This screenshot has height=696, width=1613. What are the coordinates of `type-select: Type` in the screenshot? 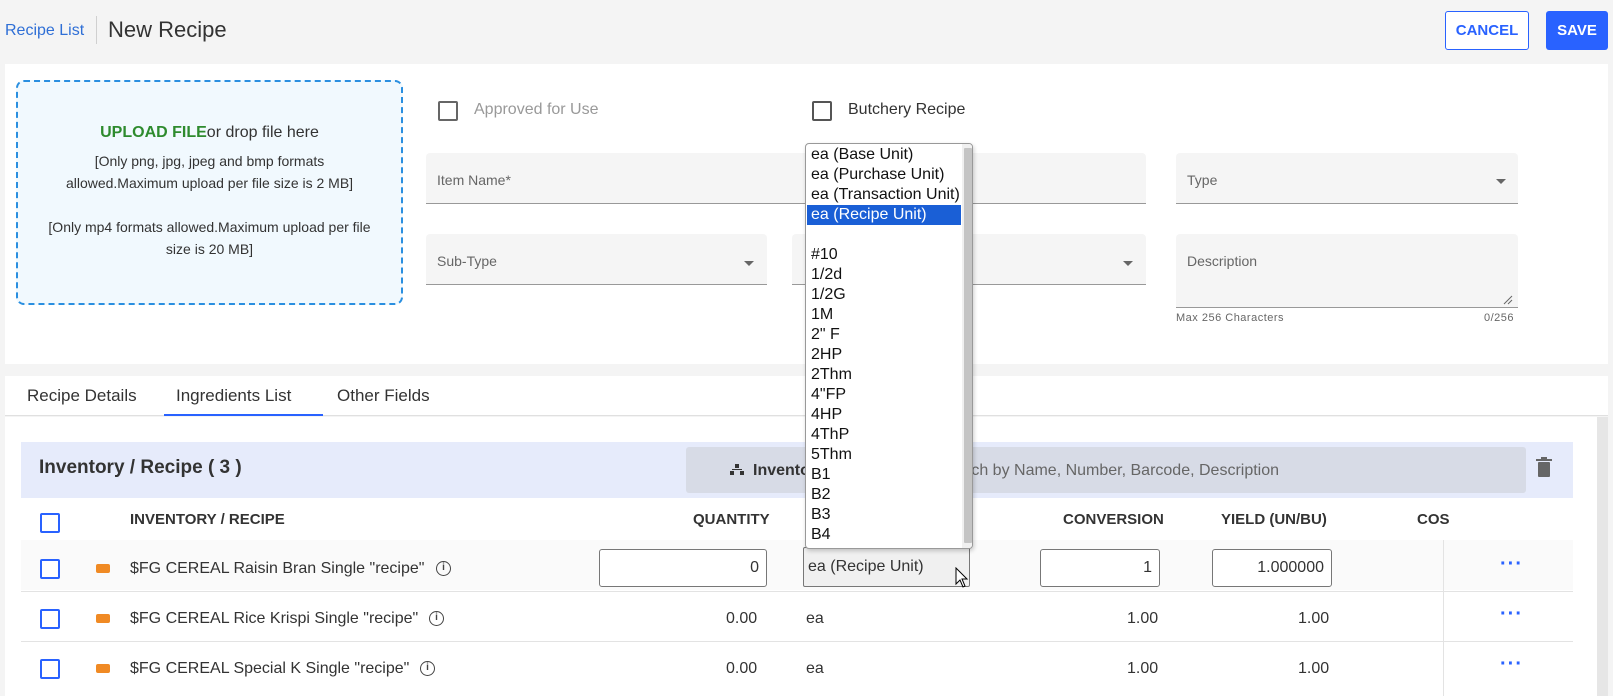 It's located at (1347, 178).